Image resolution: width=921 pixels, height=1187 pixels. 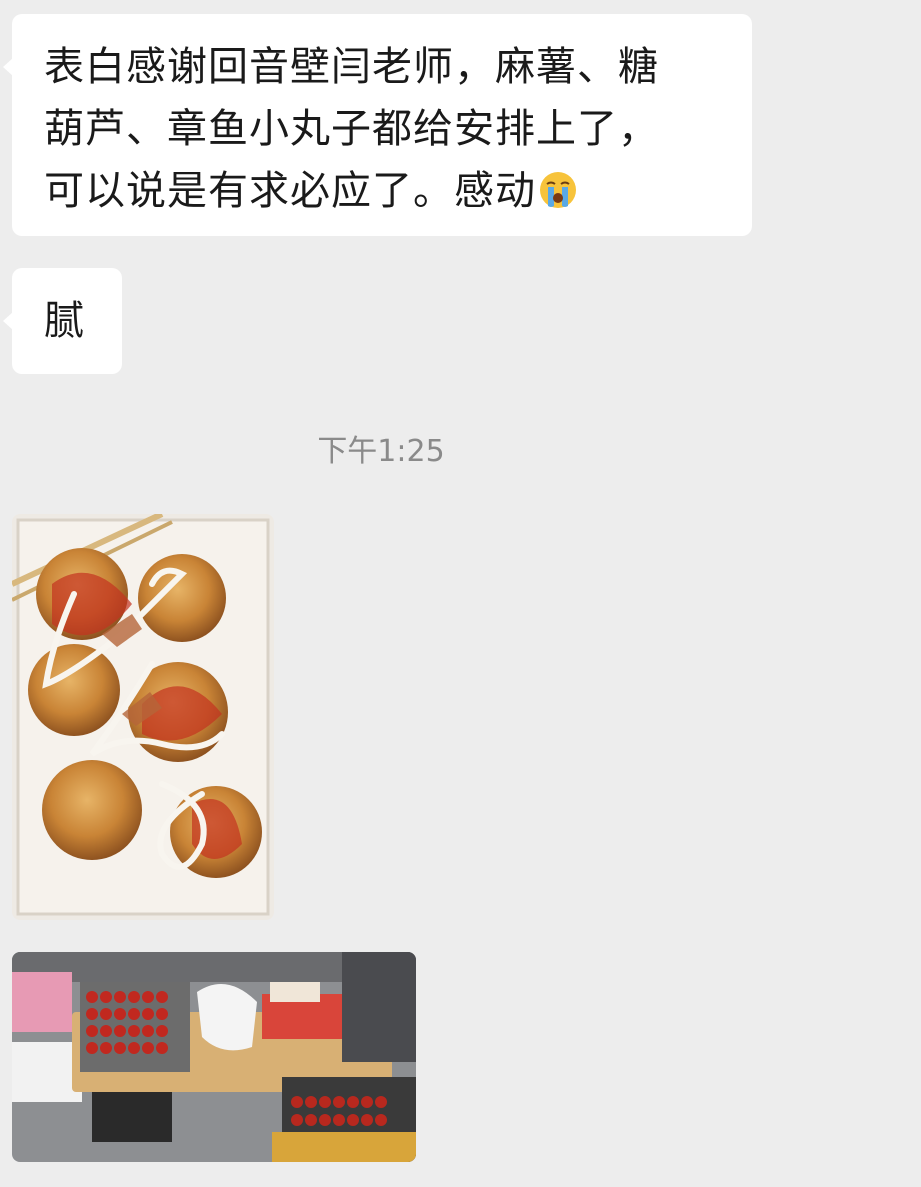 I want to click on message-line-1: 表白感谢回音壁闫老师，麻薯、糖, so click(x=351, y=67).